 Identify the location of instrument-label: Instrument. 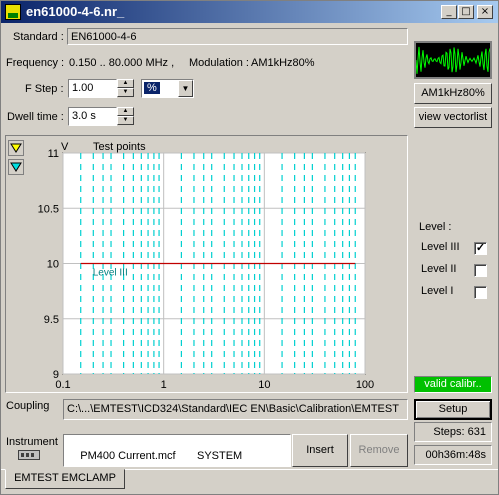
(32, 442).